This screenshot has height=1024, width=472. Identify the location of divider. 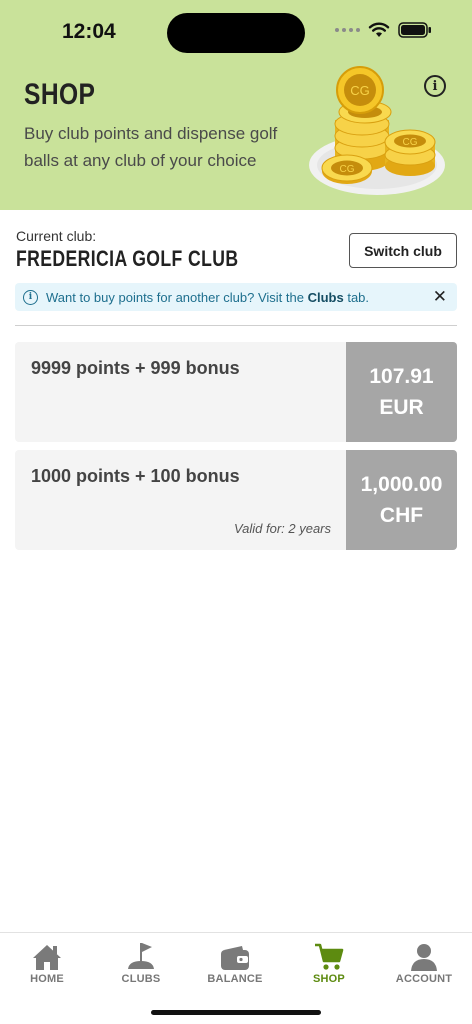
(236, 325).